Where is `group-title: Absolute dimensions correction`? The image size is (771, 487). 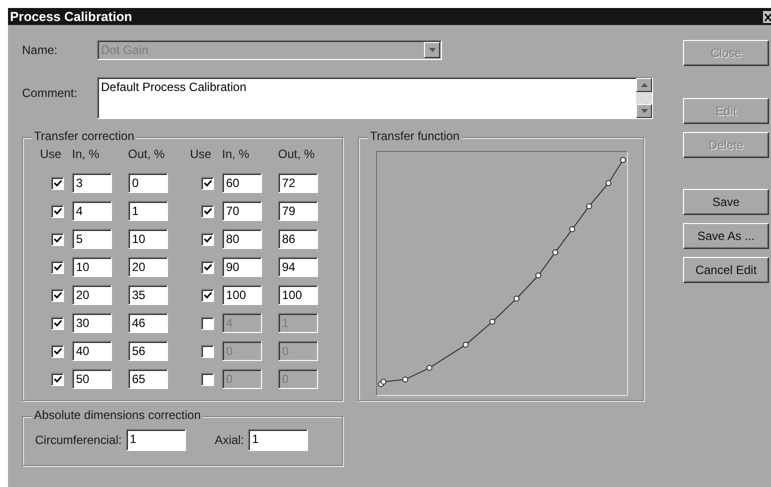 group-title: Absolute dimensions correction is located at coordinates (117, 415).